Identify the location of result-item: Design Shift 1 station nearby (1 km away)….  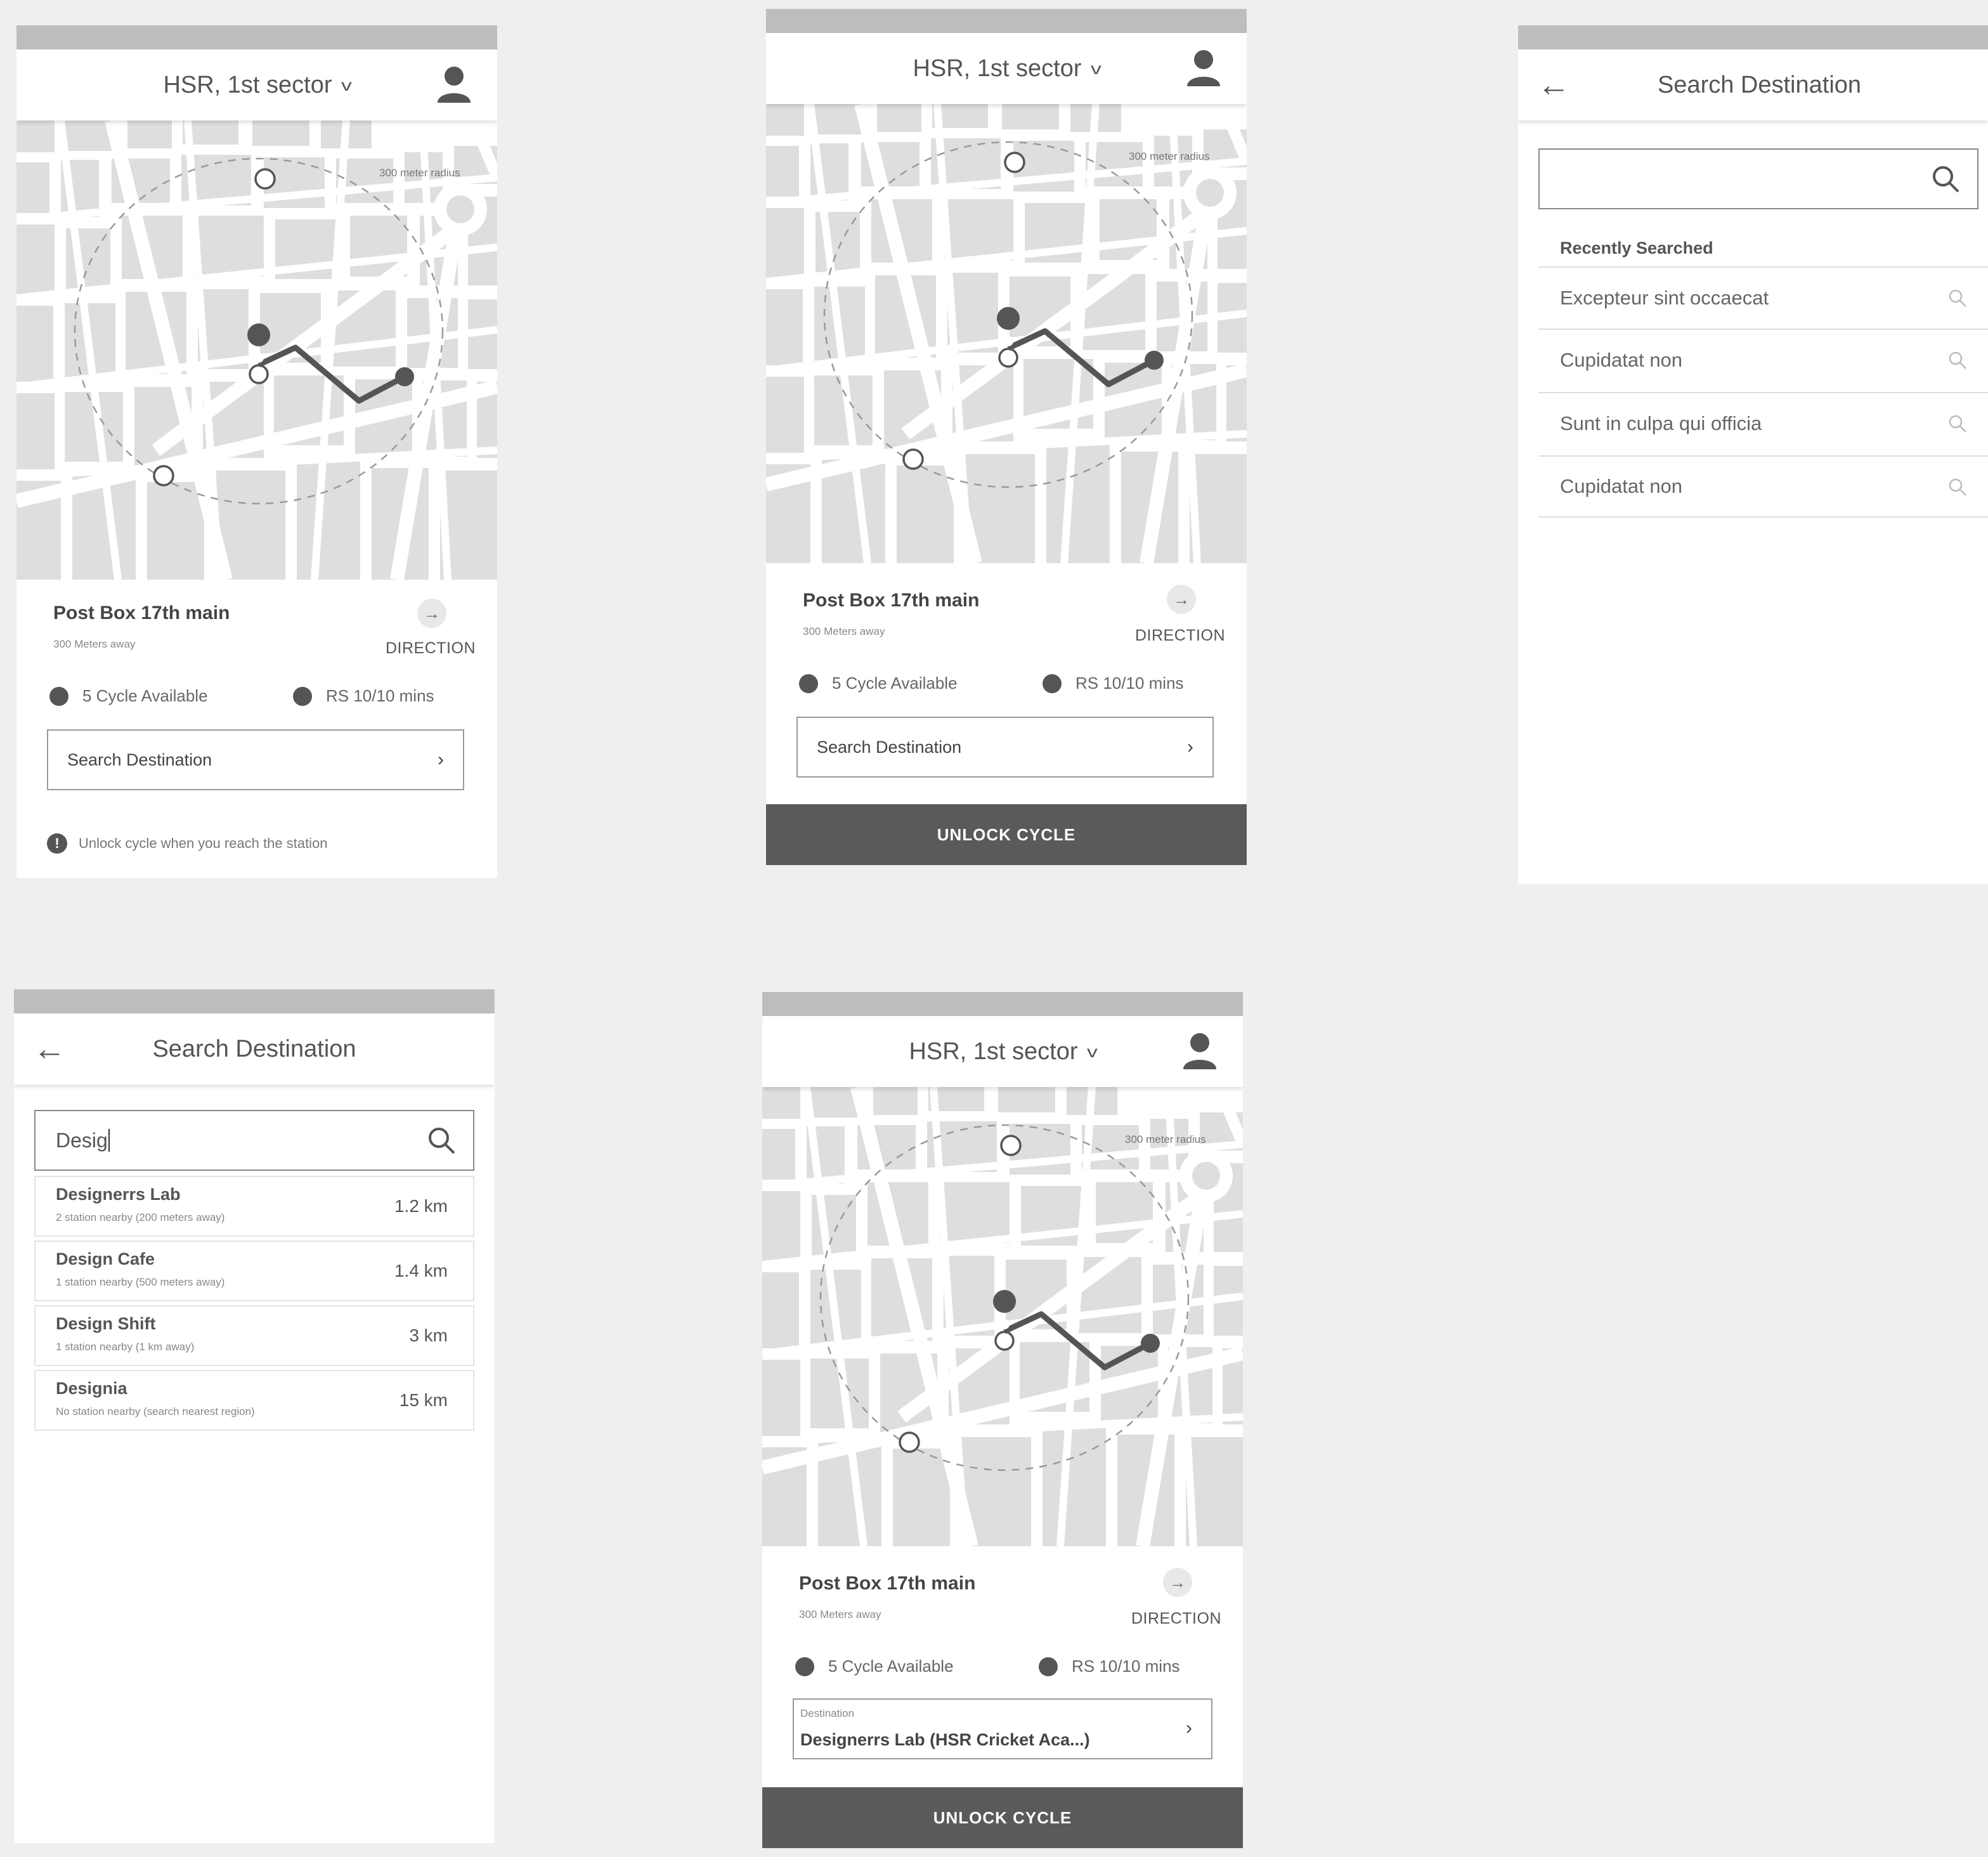
(254, 1335).